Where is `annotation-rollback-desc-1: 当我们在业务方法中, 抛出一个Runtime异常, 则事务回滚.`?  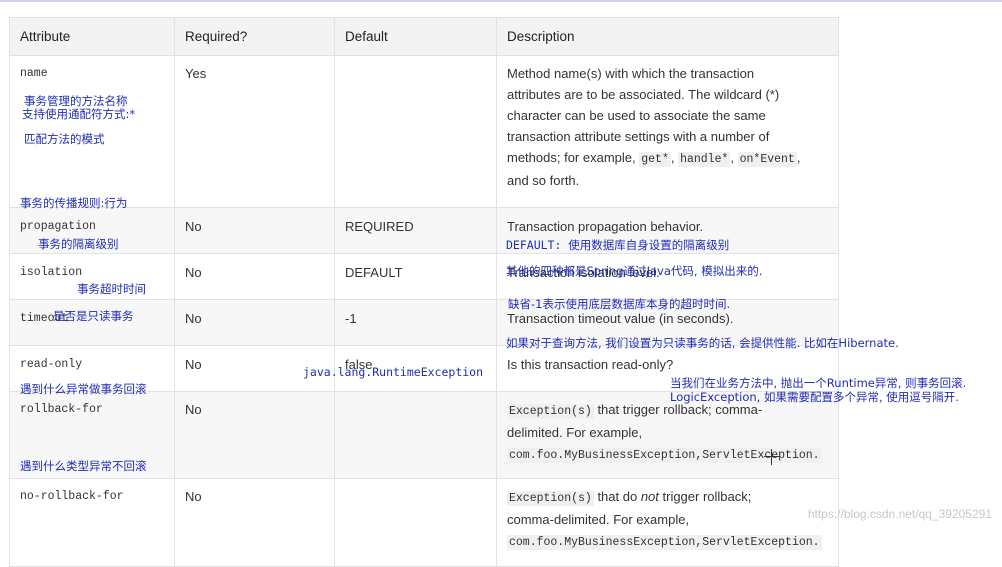
annotation-rollback-desc-1: 当我们在业务方法中, 抛出一个Runtime异常, 则事务回滚. is located at coordinates (818, 383).